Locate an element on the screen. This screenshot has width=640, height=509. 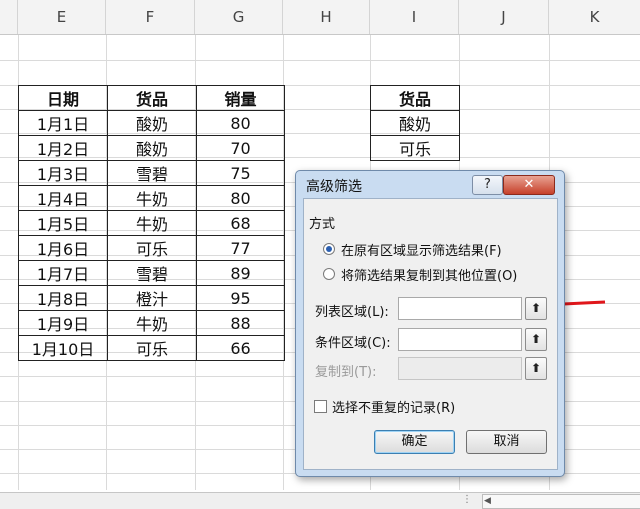
table-row: 1月5日 牛奶 68 is located at coordinates (151, 223).